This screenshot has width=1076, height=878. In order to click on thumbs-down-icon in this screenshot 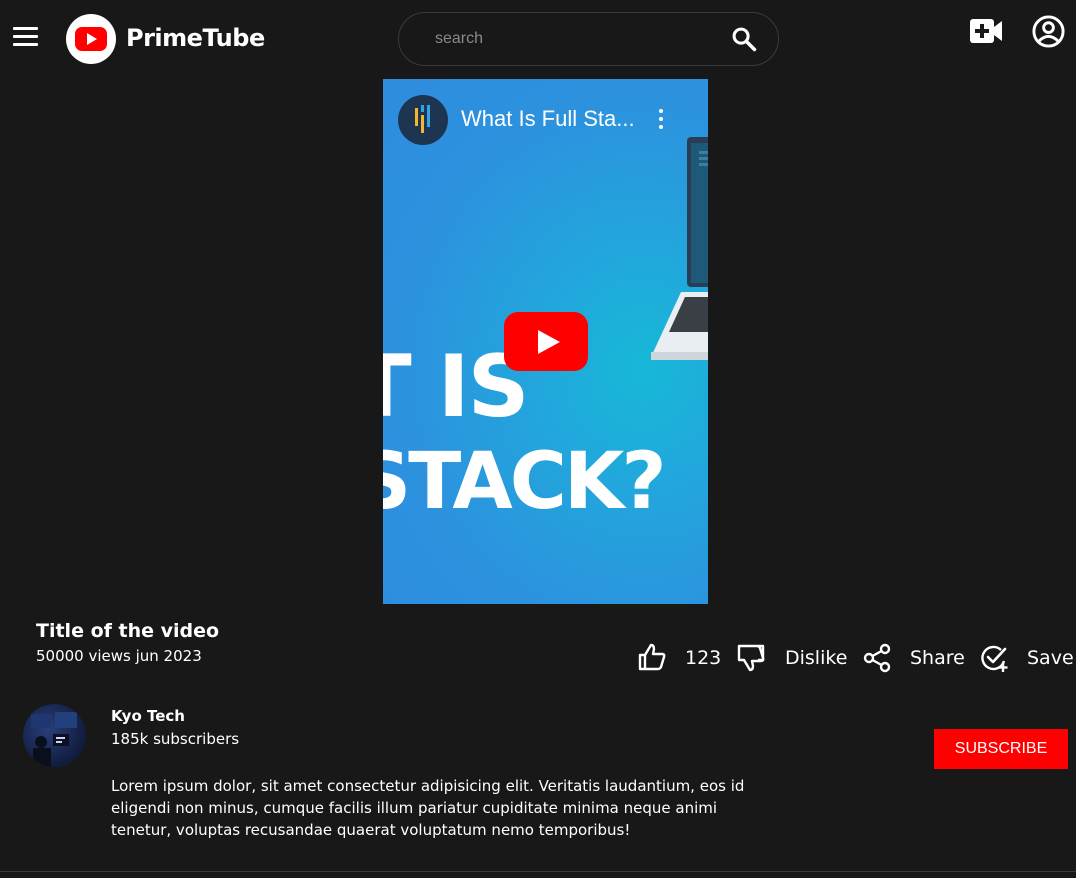, I will do `click(751, 658)`.